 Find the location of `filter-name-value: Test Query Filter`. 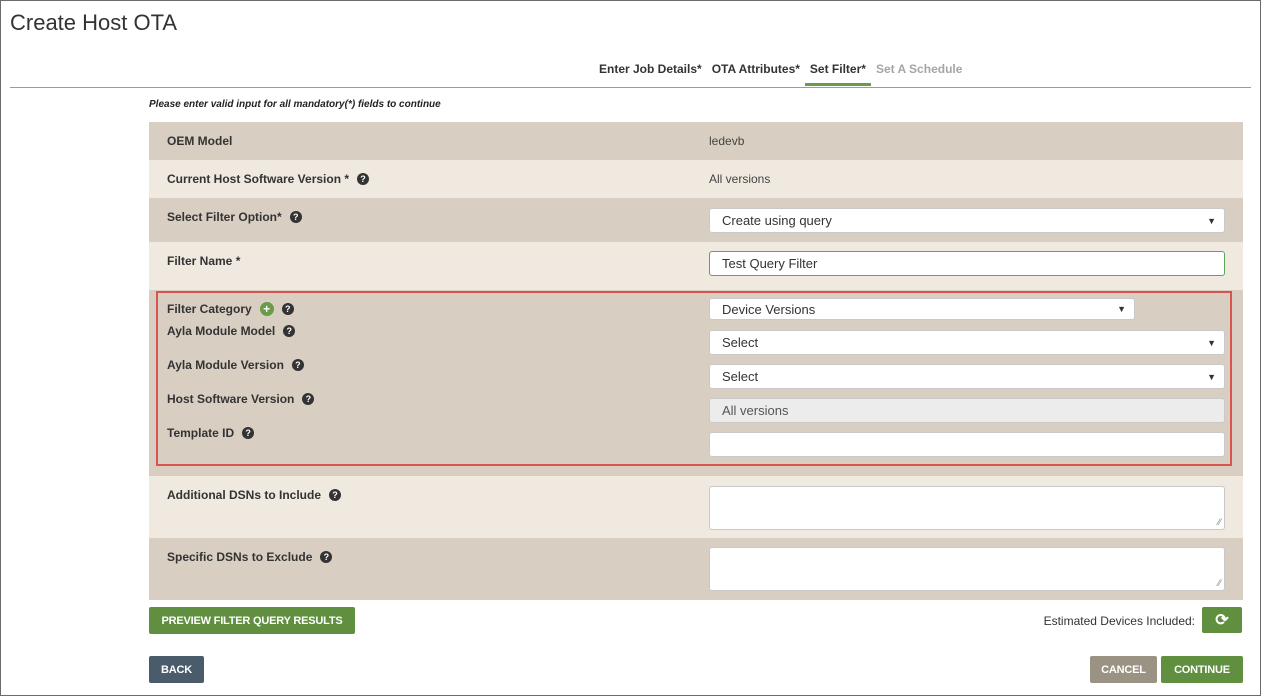

filter-name-value: Test Query Filter is located at coordinates (770, 263).